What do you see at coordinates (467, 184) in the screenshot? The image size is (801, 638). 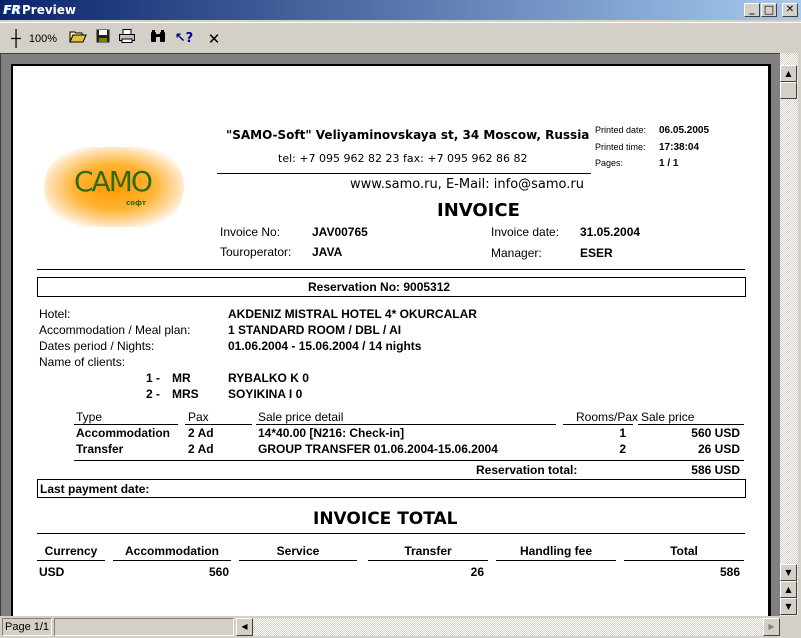 I see `company-web-email: www.samo.ru, E-Mail: info@samo.ru` at bounding box center [467, 184].